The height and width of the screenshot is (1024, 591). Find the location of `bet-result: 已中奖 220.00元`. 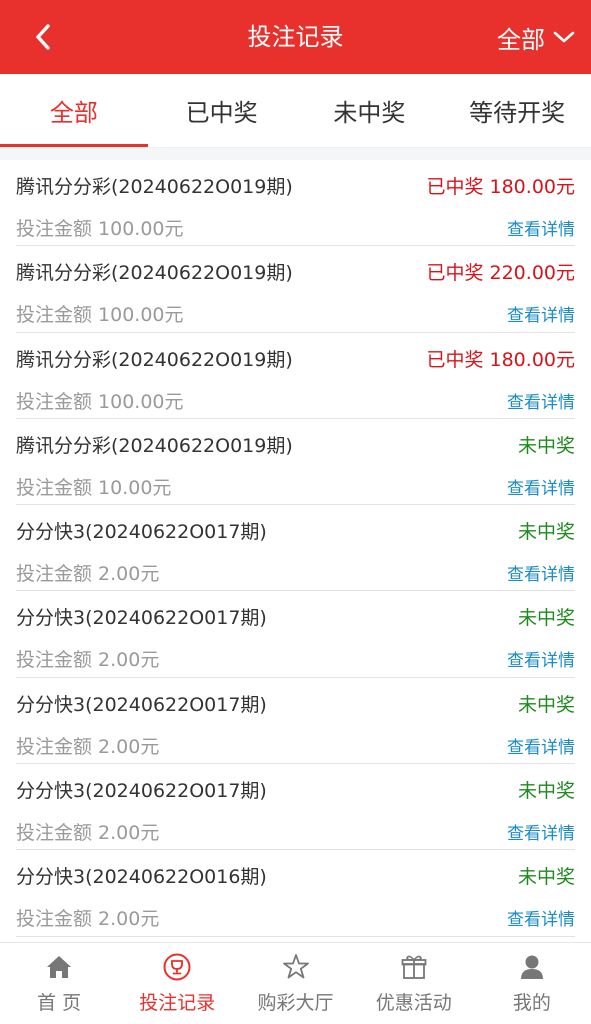

bet-result: 已中奖 220.00元 is located at coordinates (500, 273).